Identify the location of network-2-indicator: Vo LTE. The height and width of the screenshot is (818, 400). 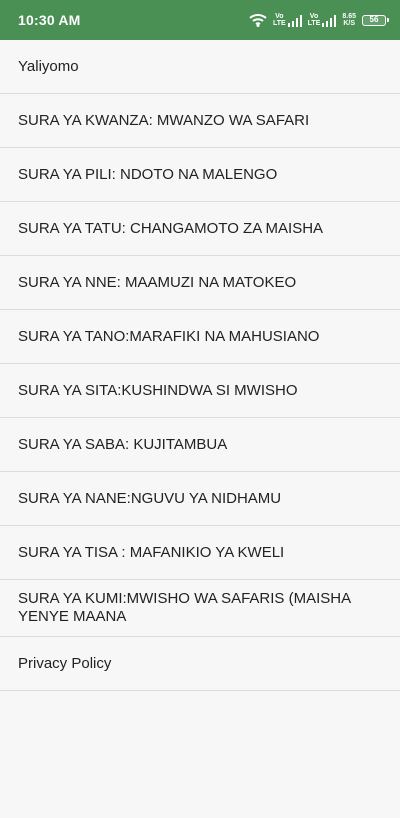
(322, 20).